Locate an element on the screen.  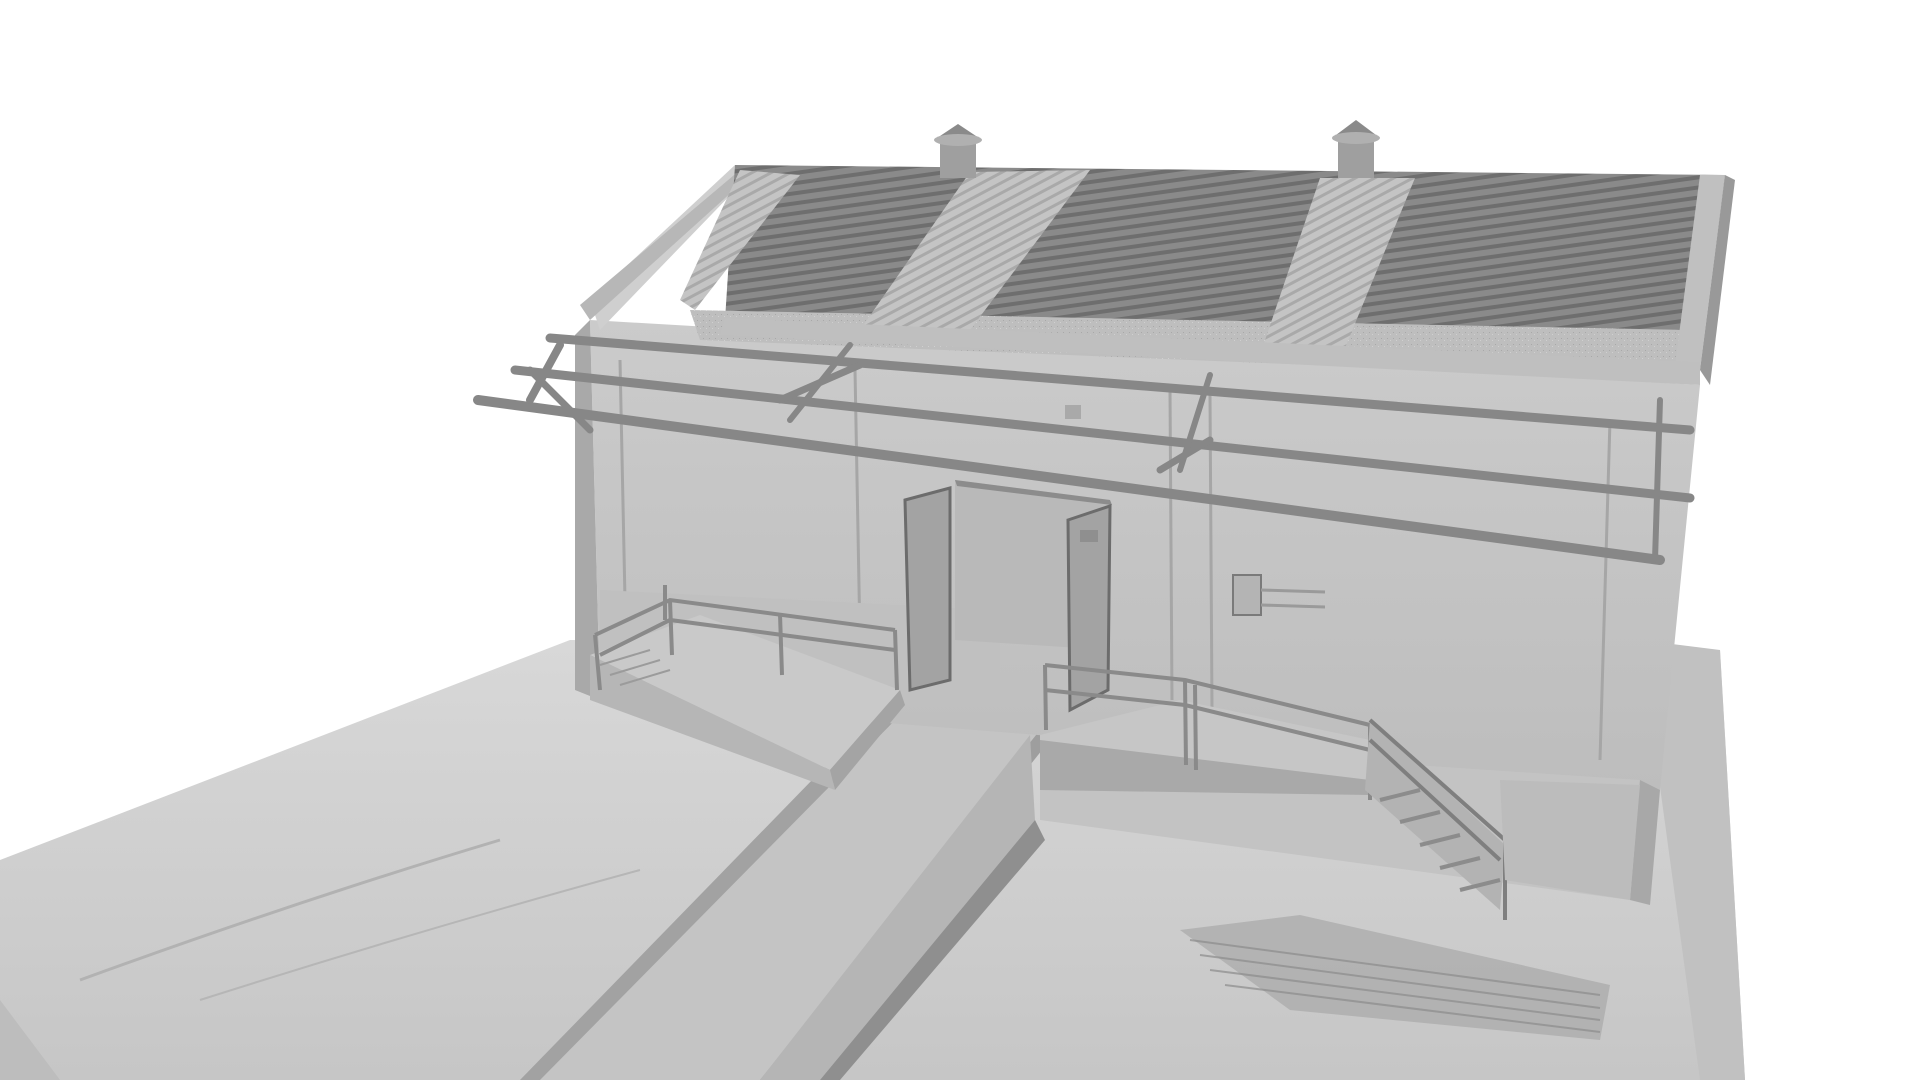
roof-vent-left is located at coordinates (958, 151).